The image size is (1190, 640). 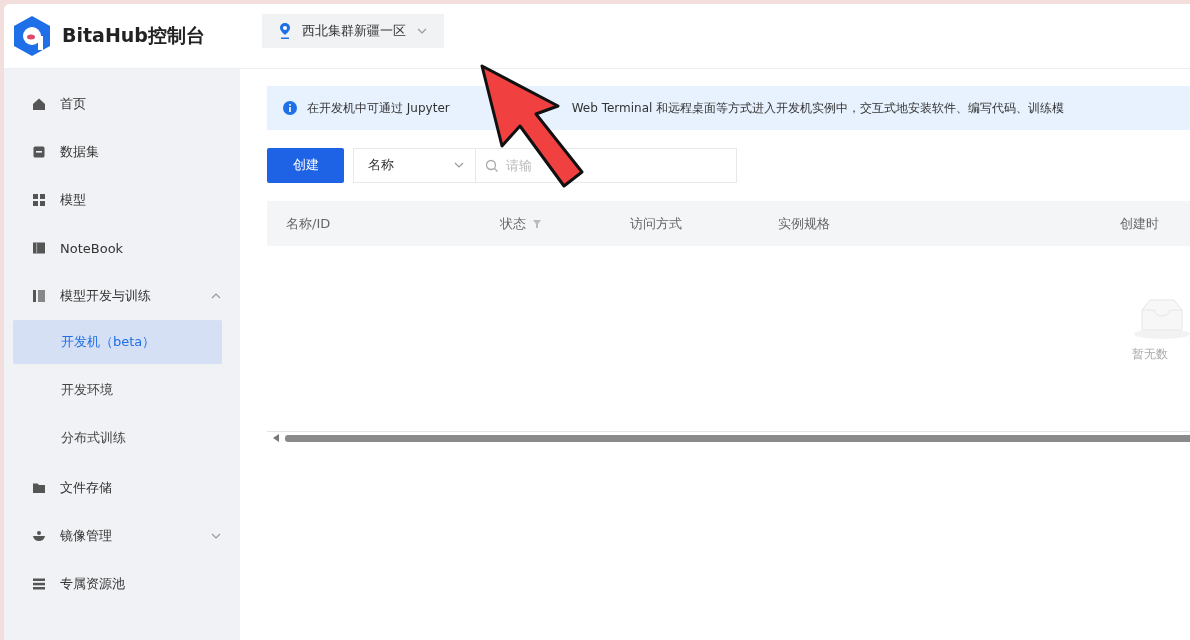 I want to click on search-icon, so click(x=492, y=165).